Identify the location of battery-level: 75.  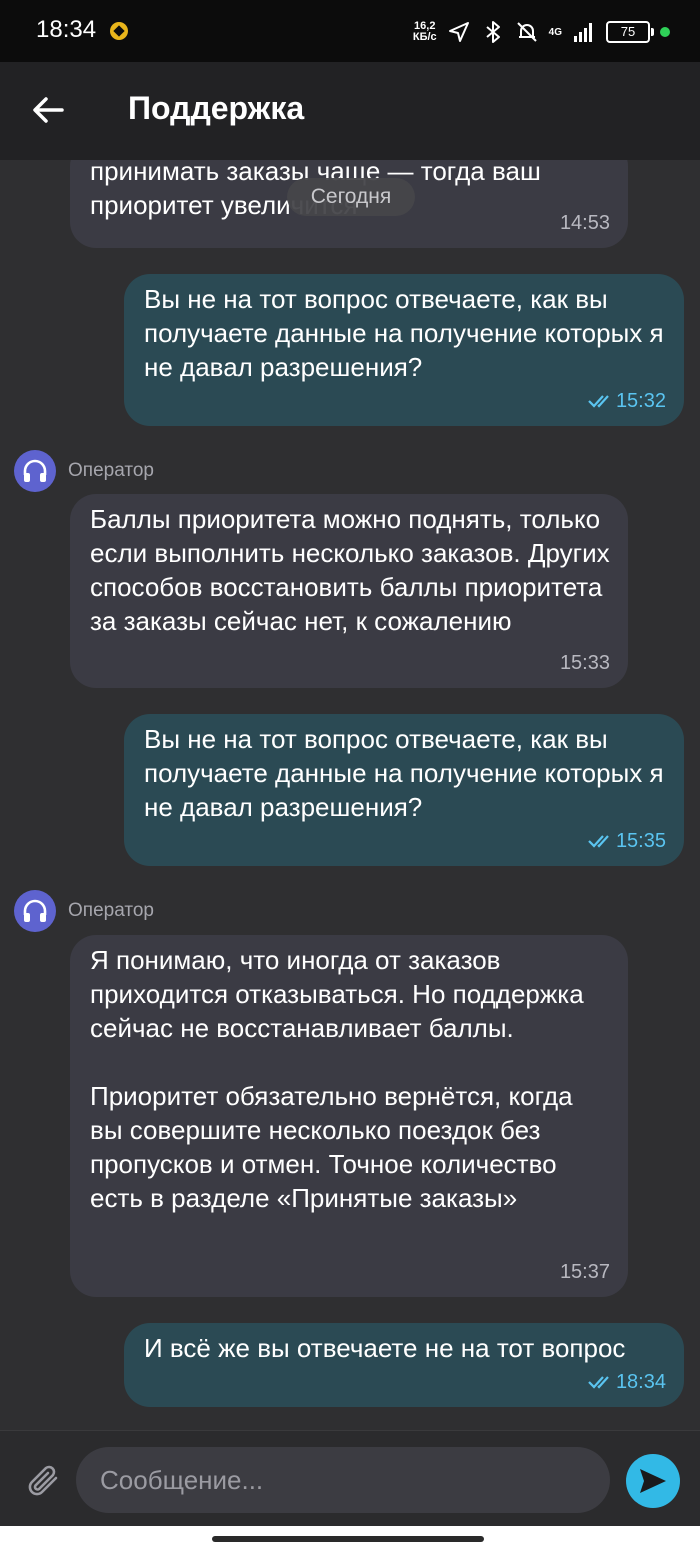
(628, 31).